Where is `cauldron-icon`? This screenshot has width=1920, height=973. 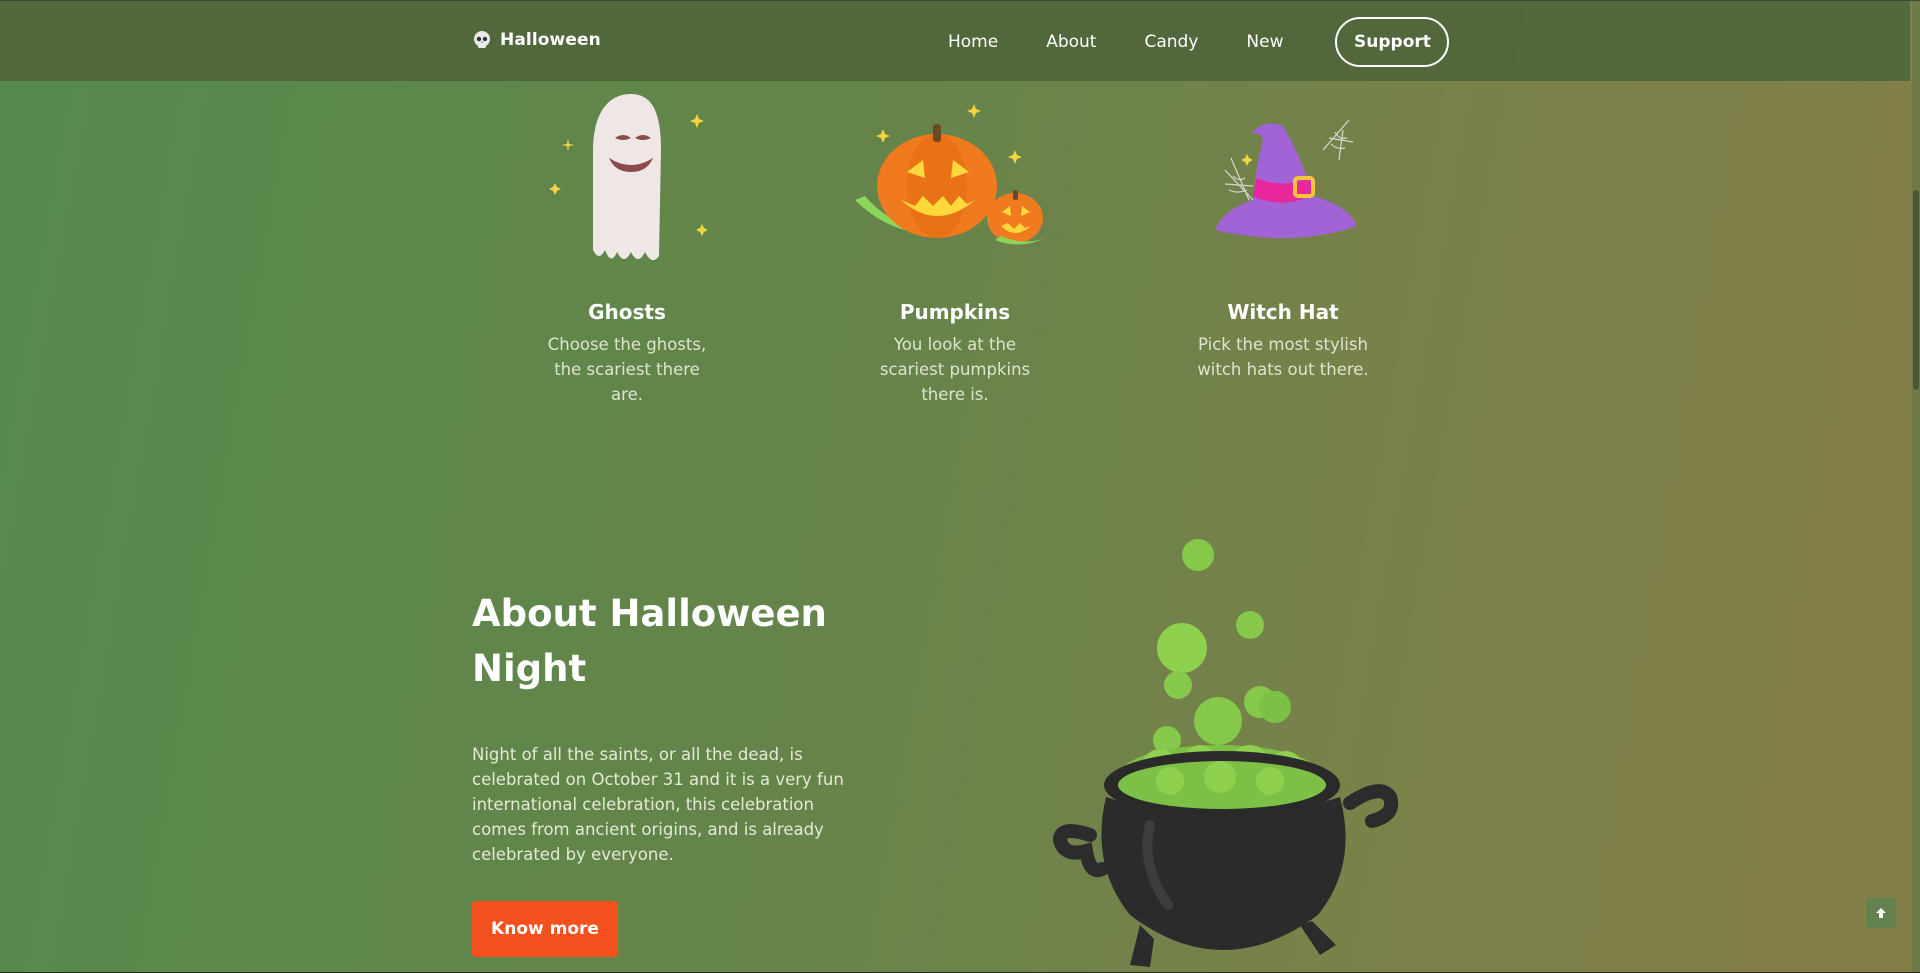 cauldron-icon is located at coordinates (1225, 753).